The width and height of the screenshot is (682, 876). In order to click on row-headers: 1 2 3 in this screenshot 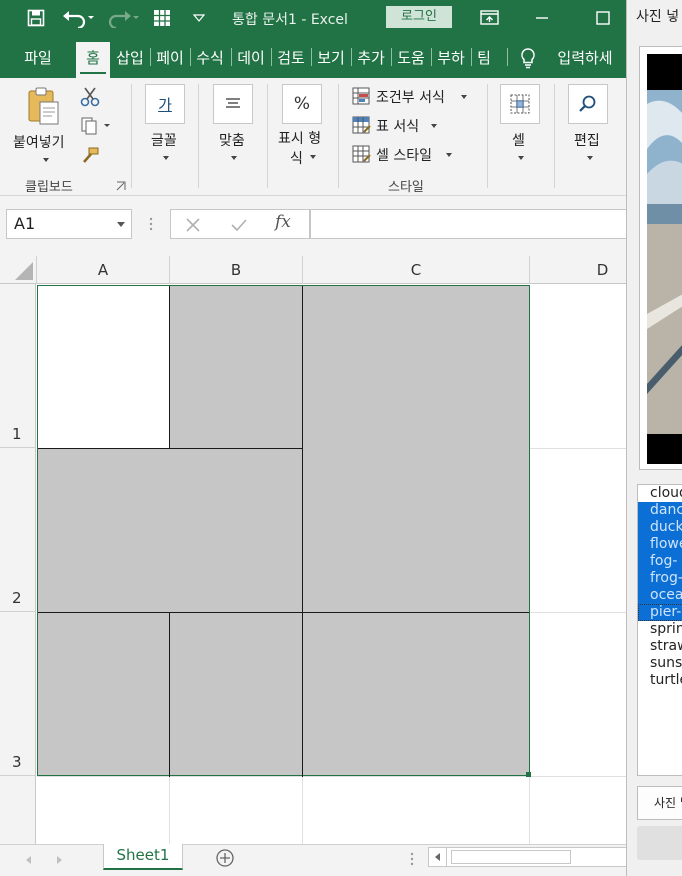, I will do `click(18, 564)`.